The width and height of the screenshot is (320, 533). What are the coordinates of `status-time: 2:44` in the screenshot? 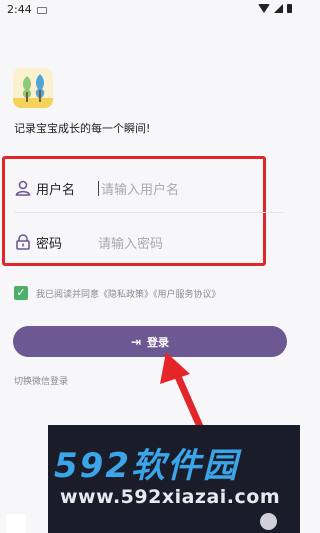 It's located at (19, 9).